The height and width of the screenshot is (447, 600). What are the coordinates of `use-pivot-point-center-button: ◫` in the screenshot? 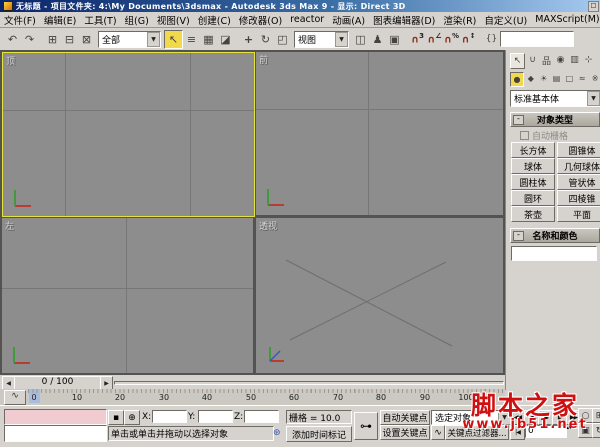 It's located at (360, 39).